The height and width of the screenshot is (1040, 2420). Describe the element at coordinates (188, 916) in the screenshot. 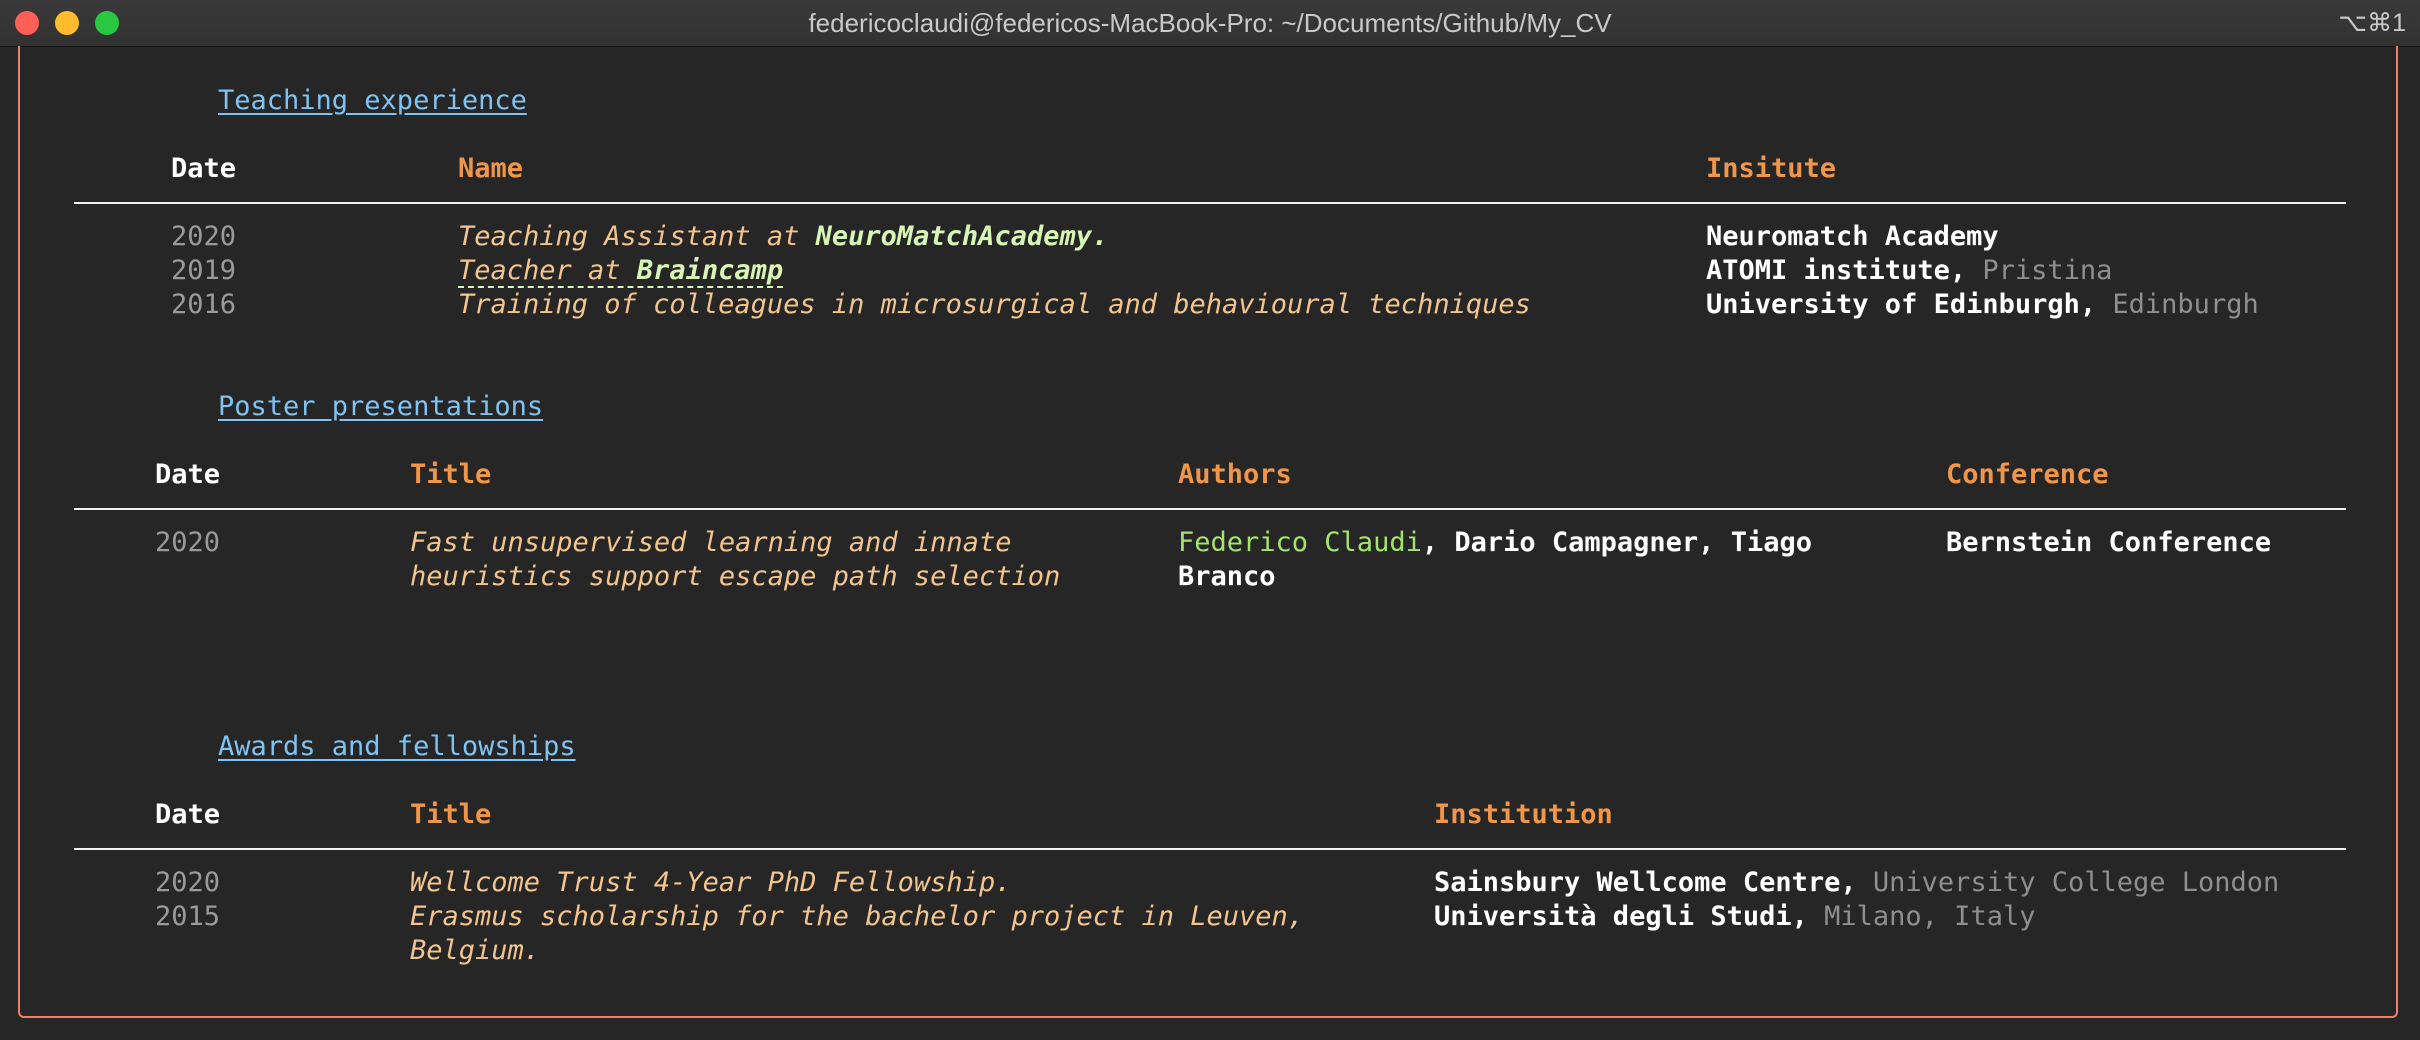

I see `award-row-date: 2015` at that location.